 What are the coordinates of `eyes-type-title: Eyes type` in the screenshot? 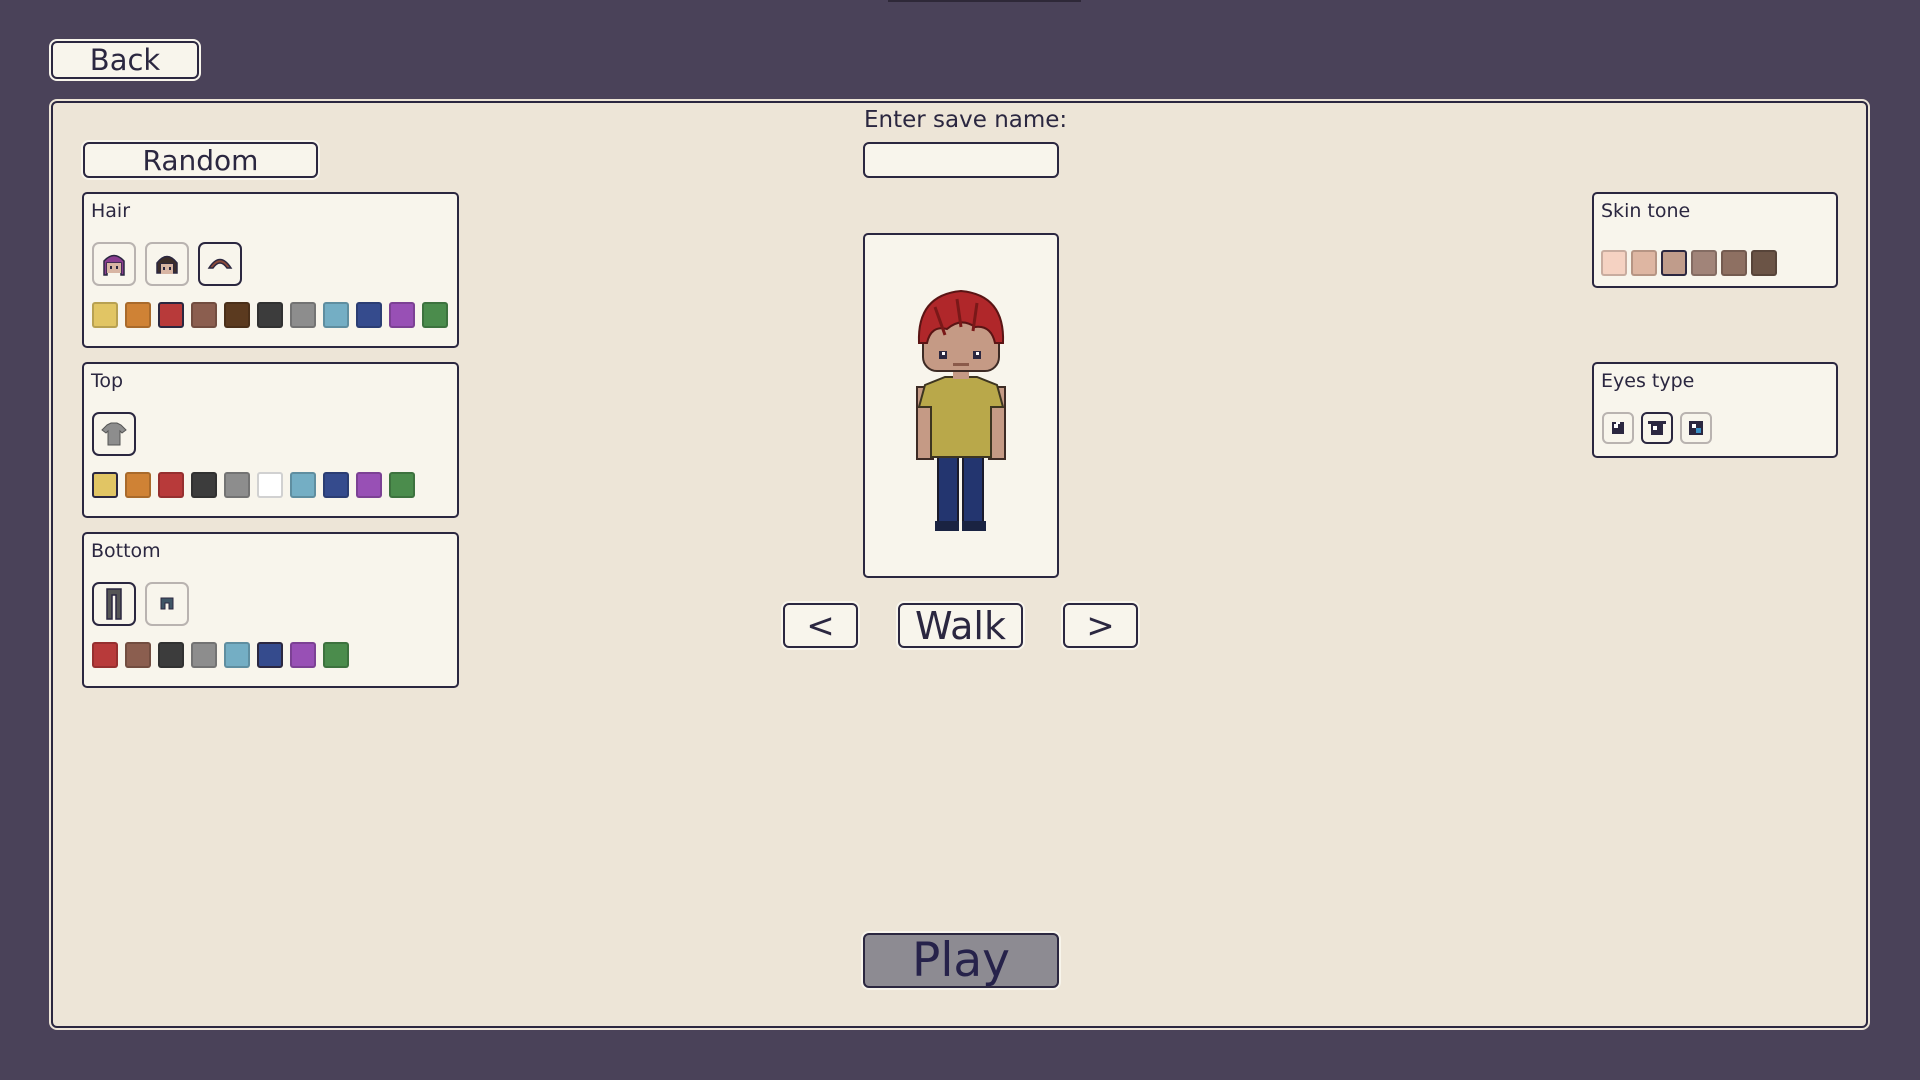 It's located at (1648, 381).